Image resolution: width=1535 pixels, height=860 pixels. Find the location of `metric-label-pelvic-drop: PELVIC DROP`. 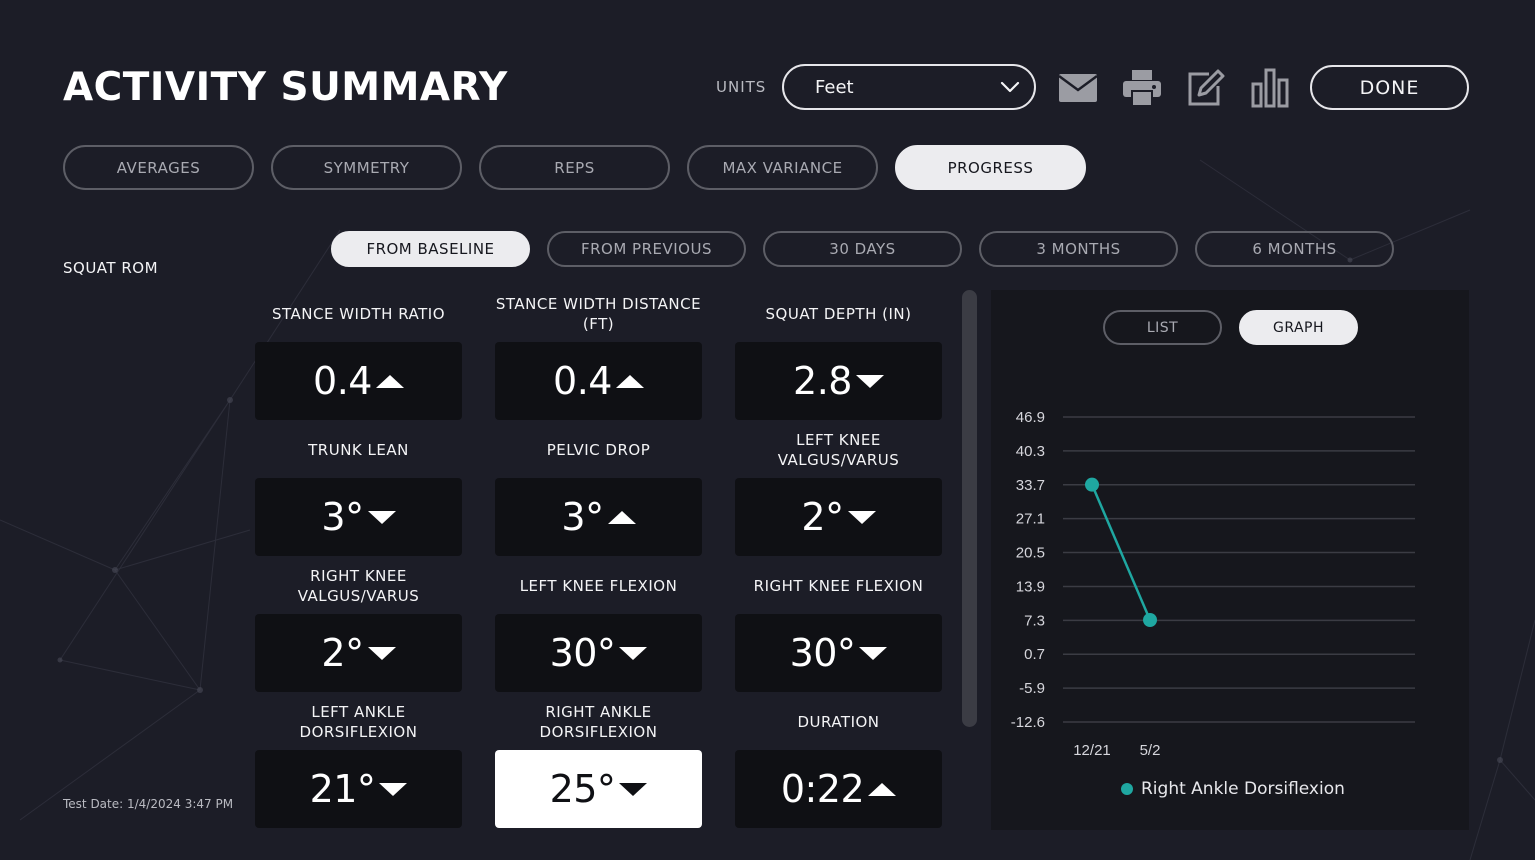

metric-label-pelvic-drop: PELVIC DROP is located at coordinates (598, 450).